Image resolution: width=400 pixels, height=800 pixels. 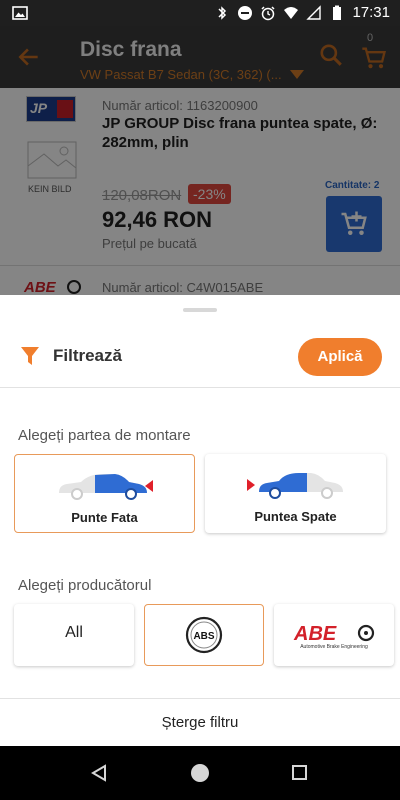 What do you see at coordinates (340, 357) in the screenshot?
I see `apply-button: Aplică` at bounding box center [340, 357].